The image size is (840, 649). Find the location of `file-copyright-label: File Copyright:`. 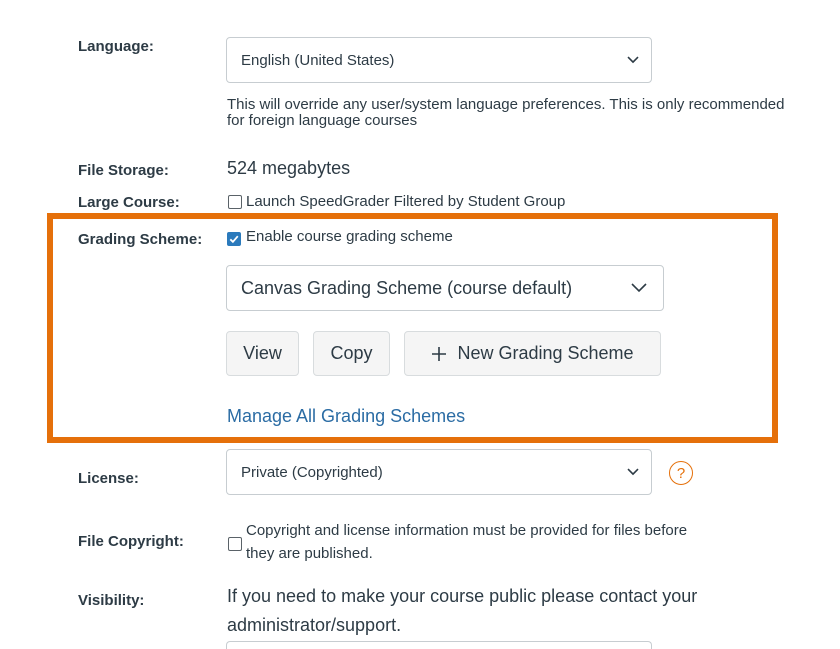

file-copyright-label: File Copyright: is located at coordinates (131, 541).